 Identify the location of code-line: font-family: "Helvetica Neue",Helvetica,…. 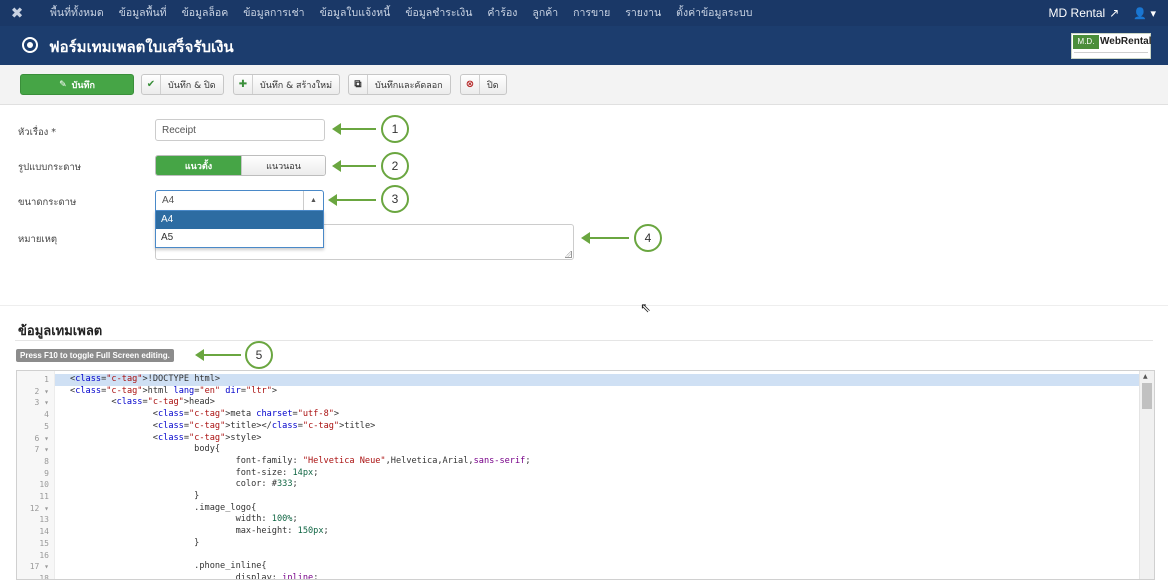
(300, 462).